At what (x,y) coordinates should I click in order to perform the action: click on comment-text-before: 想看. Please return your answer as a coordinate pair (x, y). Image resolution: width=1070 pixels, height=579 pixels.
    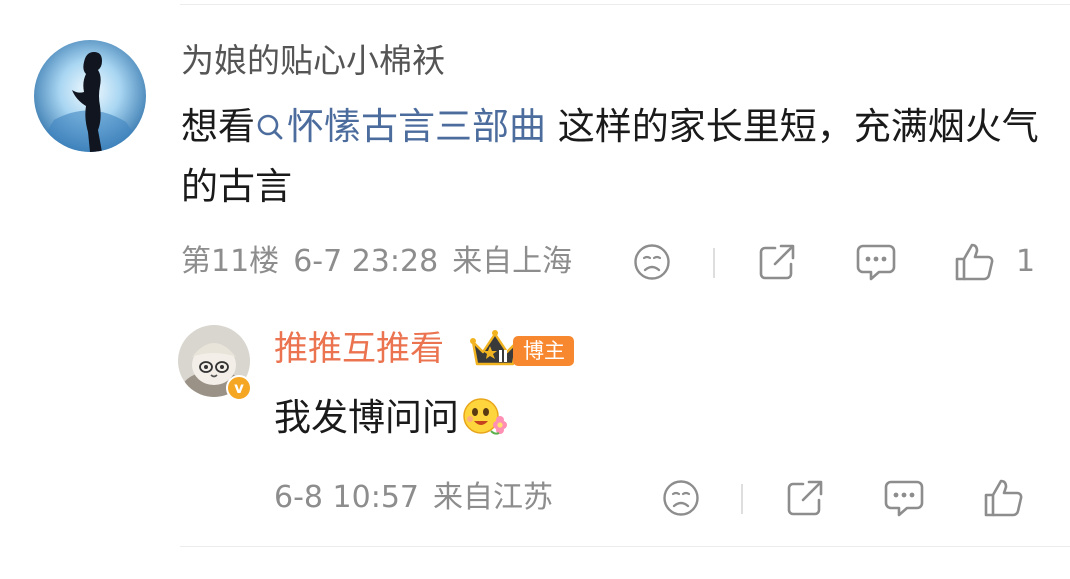
    Looking at the image, I should click on (218, 126).